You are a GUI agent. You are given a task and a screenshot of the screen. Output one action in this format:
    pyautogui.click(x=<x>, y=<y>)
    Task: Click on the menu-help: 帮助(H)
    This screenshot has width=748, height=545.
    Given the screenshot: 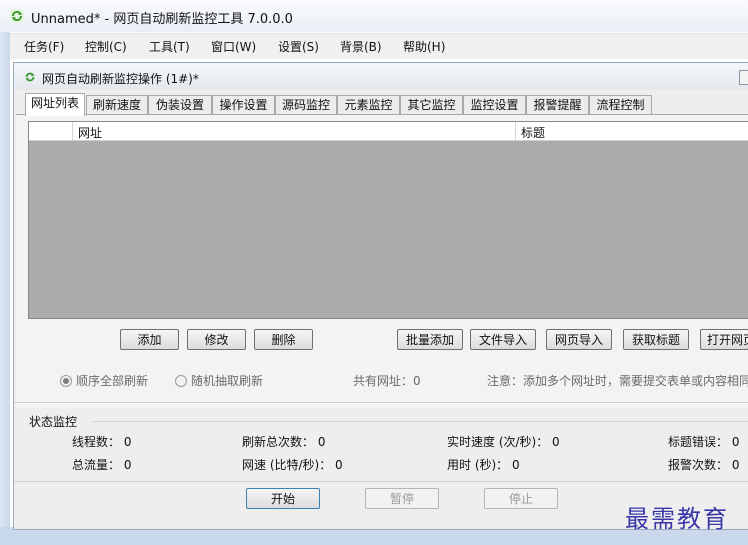 What is the action you would take?
    pyautogui.click(x=424, y=46)
    